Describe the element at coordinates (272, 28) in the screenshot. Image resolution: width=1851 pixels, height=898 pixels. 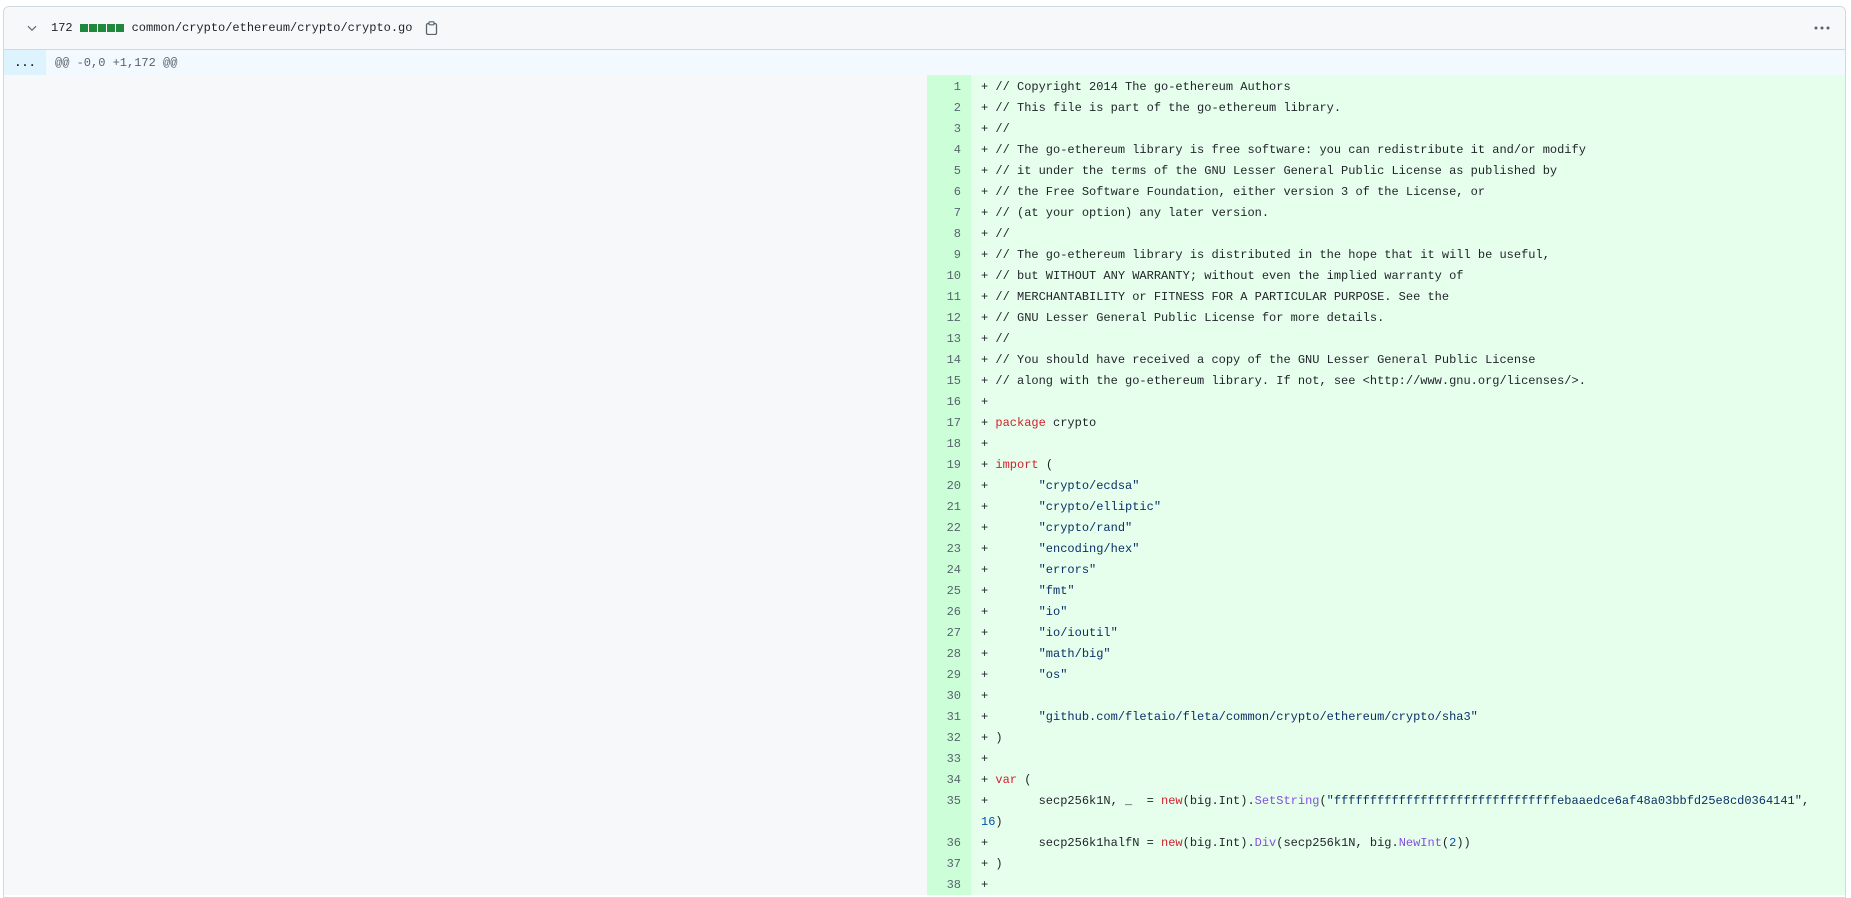
I see `file-path: common/crypto/ethereum/crypto/crypto.go` at that location.